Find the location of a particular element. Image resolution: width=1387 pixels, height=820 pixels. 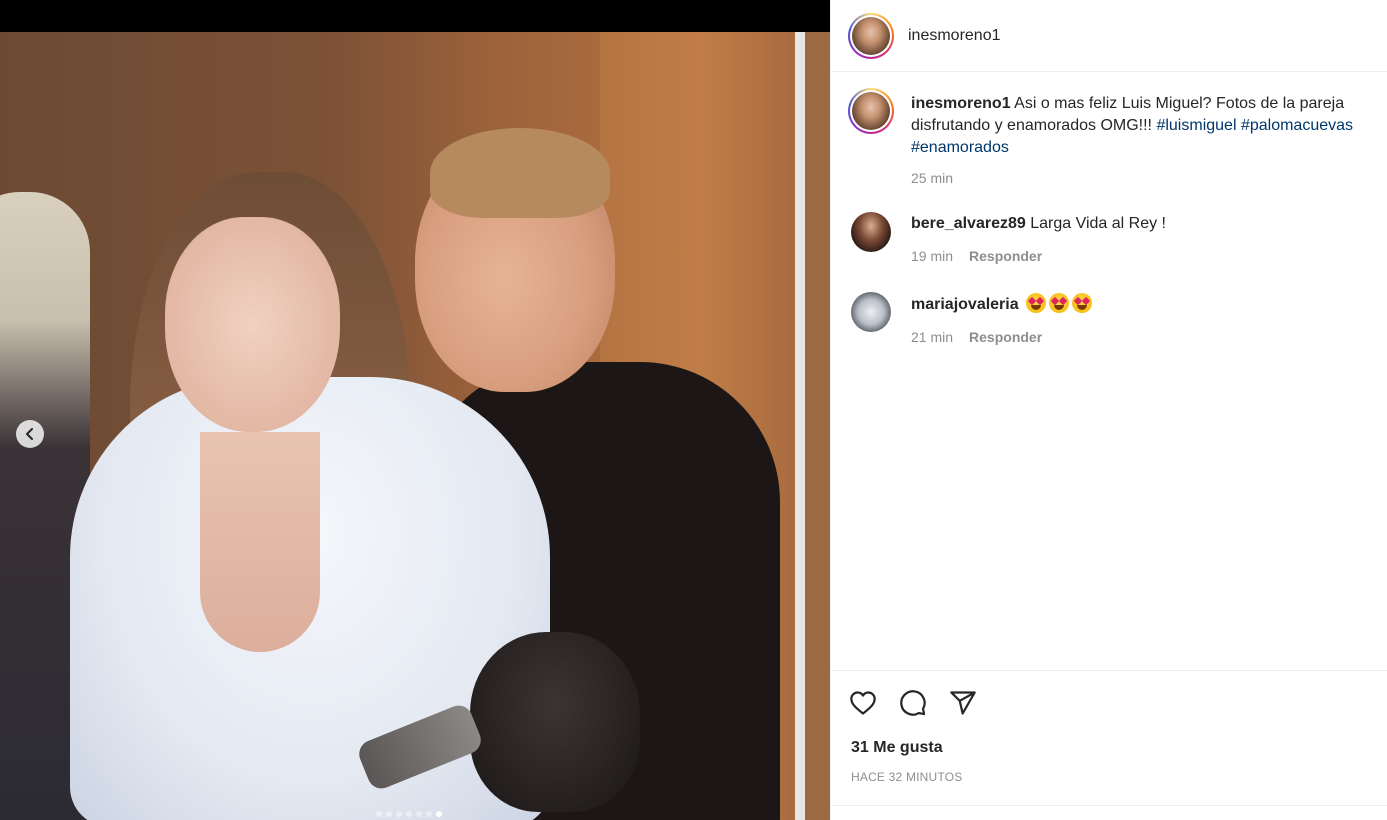

comment-bubble-icon is located at coordinates (913, 703).